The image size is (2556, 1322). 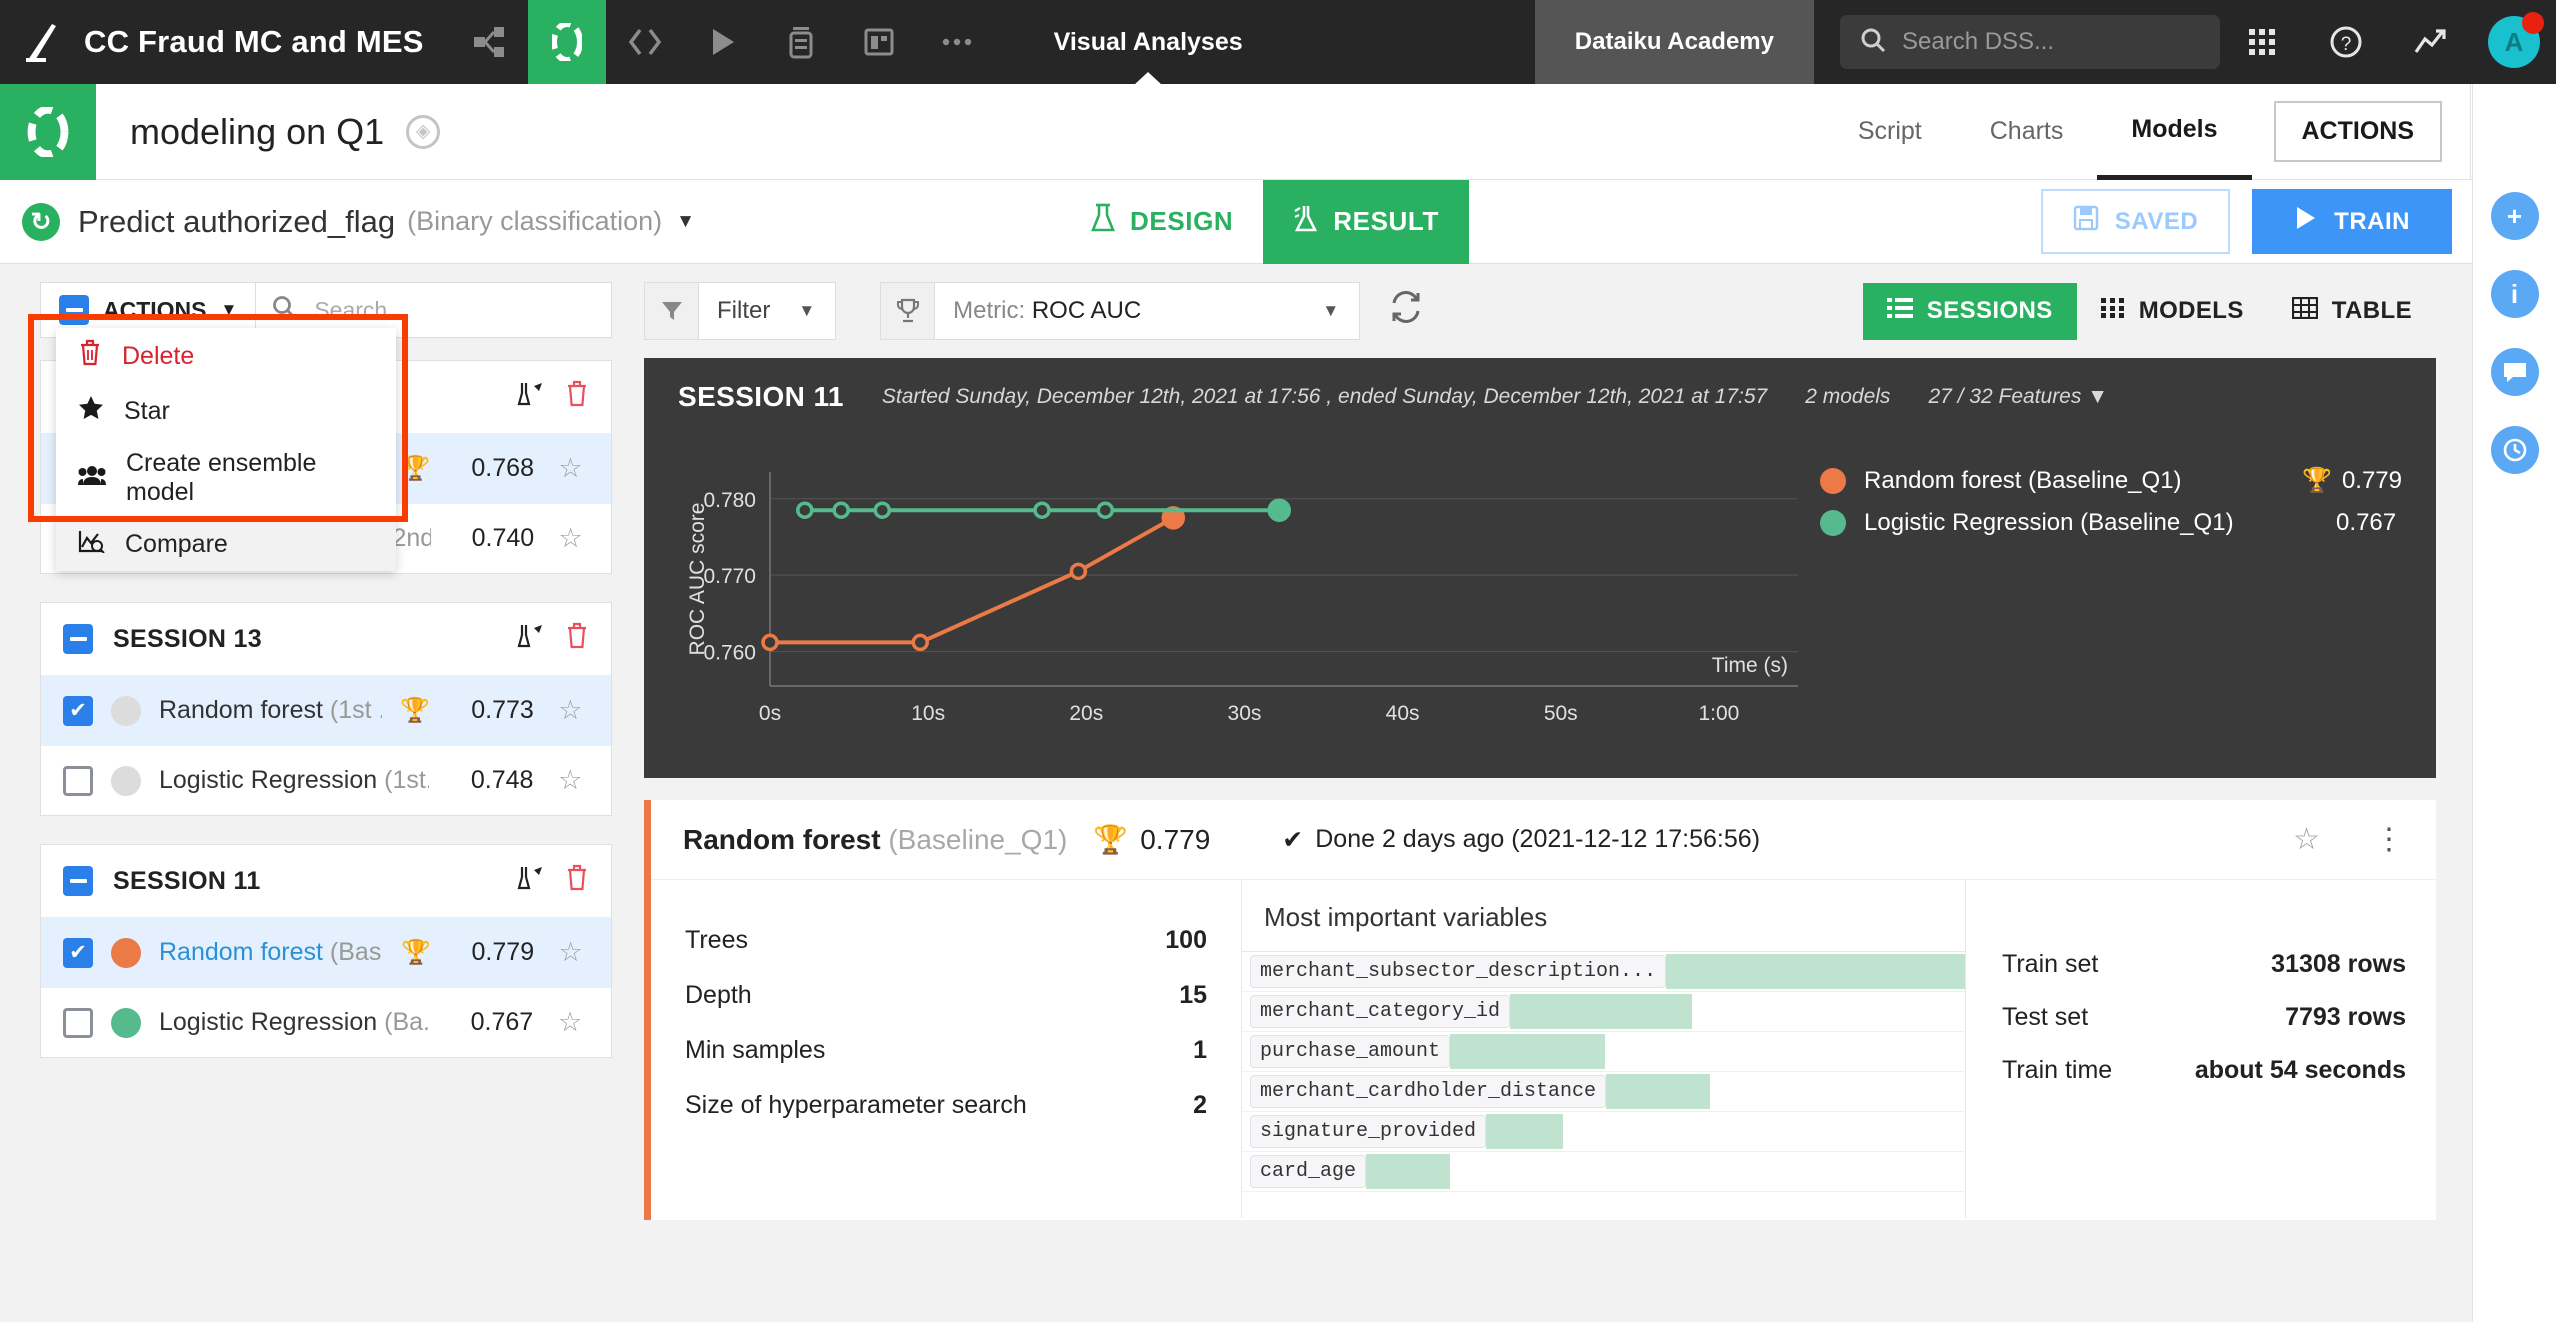 What do you see at coordinates (908, 311) in the screenshot?
I see `trophy-icon` at bounding box center [908, 311].